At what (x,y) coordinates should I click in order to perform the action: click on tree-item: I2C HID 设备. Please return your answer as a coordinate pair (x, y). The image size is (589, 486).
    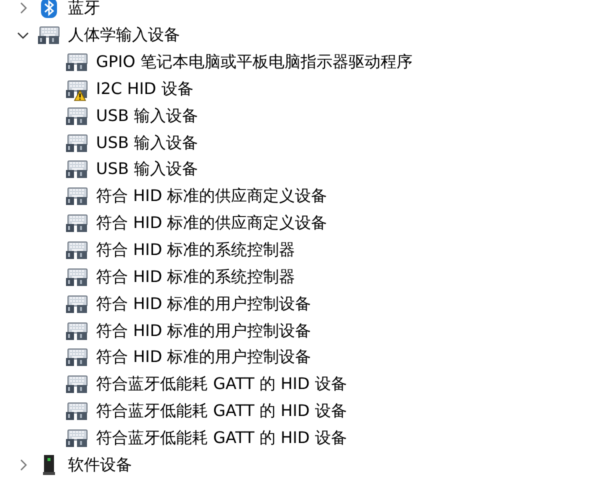
    Looking at the image, I should click on (145, 88).